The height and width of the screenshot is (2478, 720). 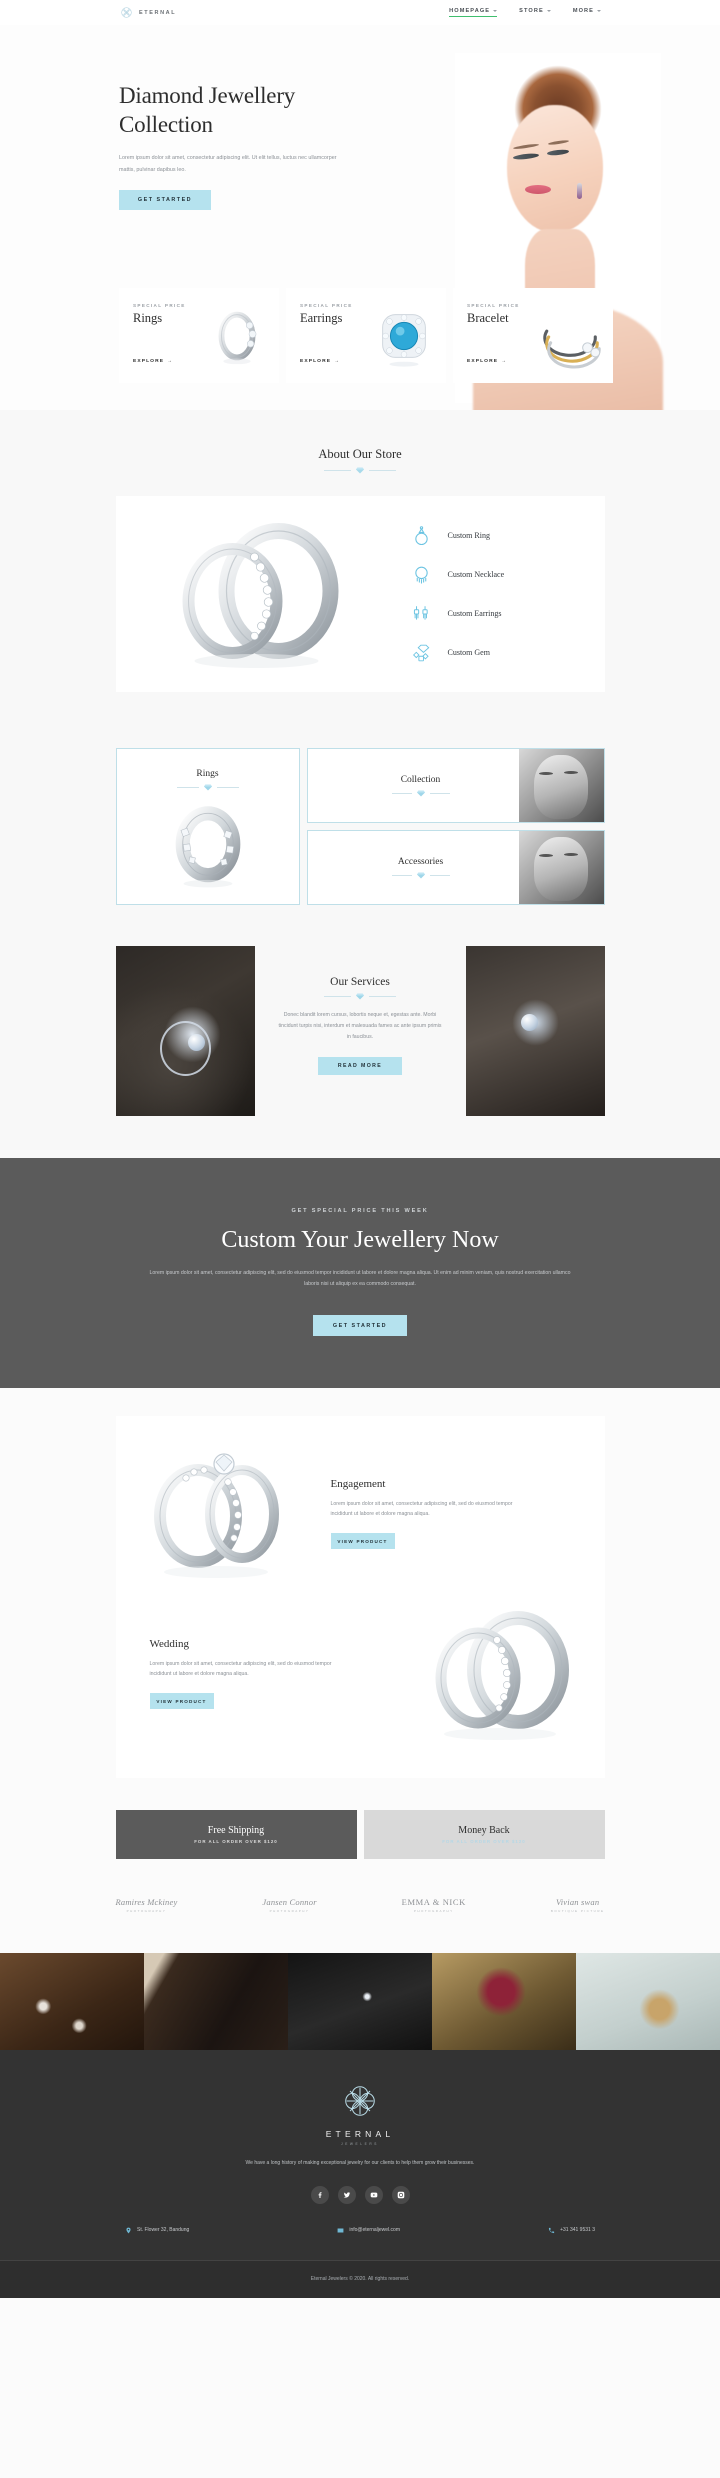 What do you see at coordinates (459, 535) in the screenshot?
I see `about-item-custom-ring: Custom Ring` at bounding box center [459, 535].